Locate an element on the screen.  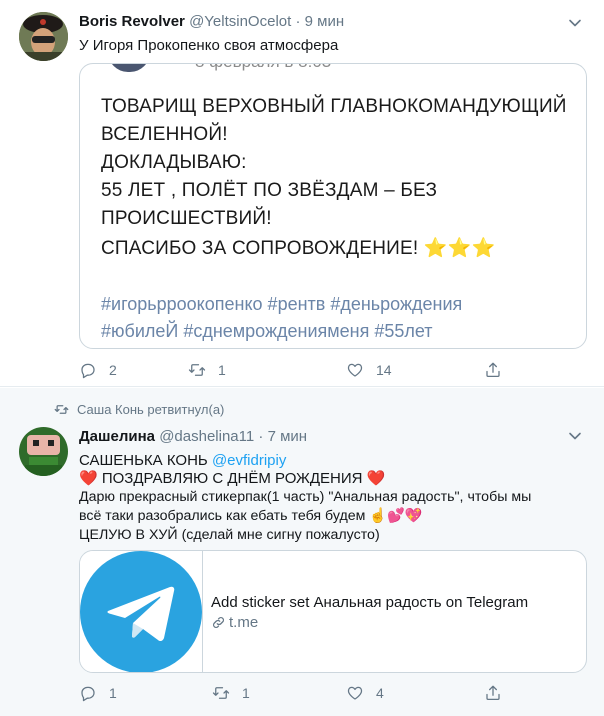
emoji-group: ☝️💕💖 is located at coordinates (396, 516).